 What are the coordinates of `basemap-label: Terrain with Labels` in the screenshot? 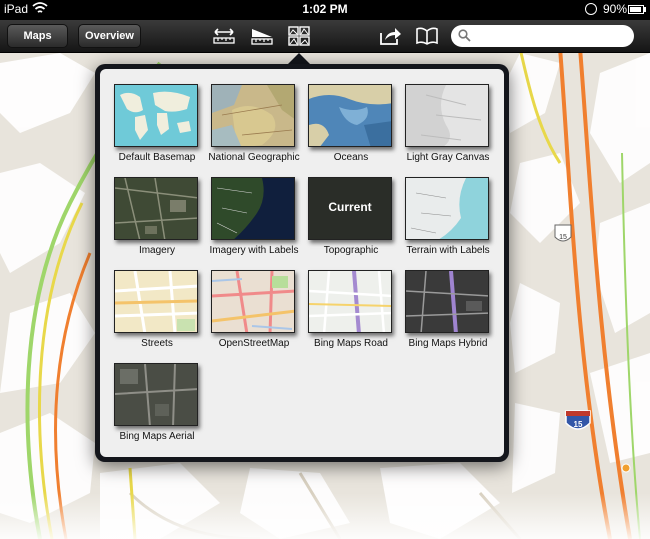 It's located at (448, 250).